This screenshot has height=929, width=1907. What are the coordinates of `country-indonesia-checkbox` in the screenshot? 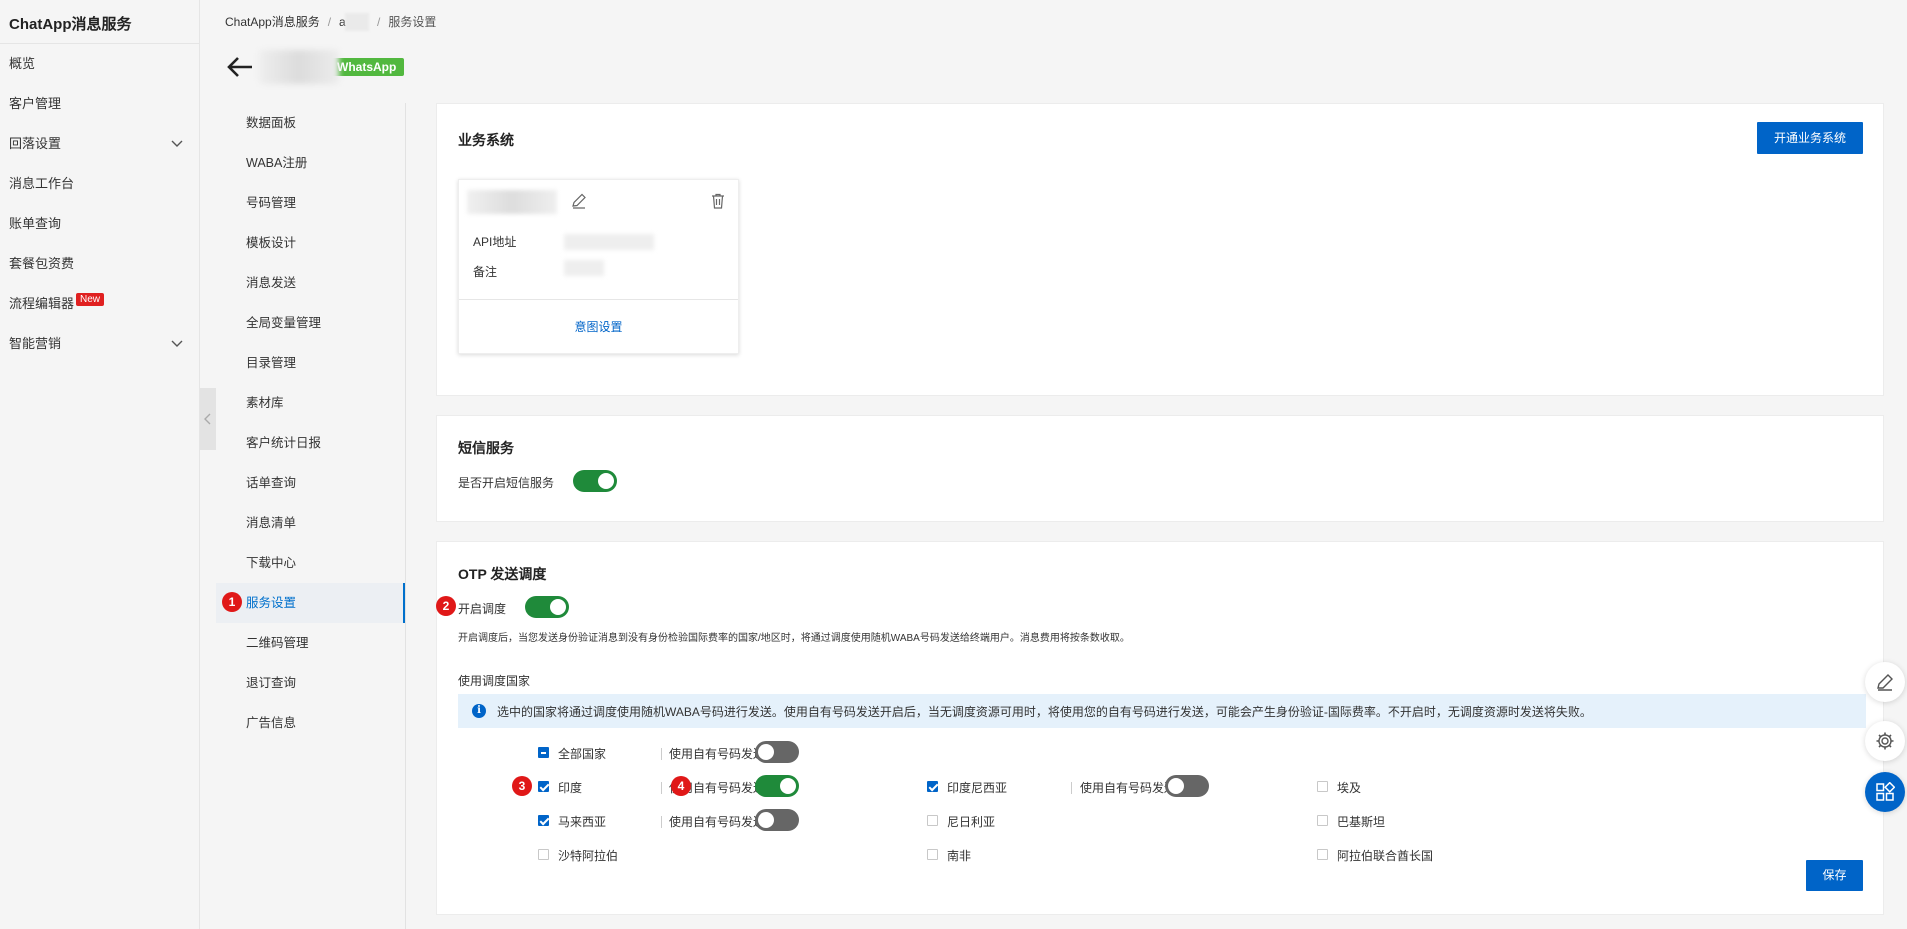 It's located at (932, 786).